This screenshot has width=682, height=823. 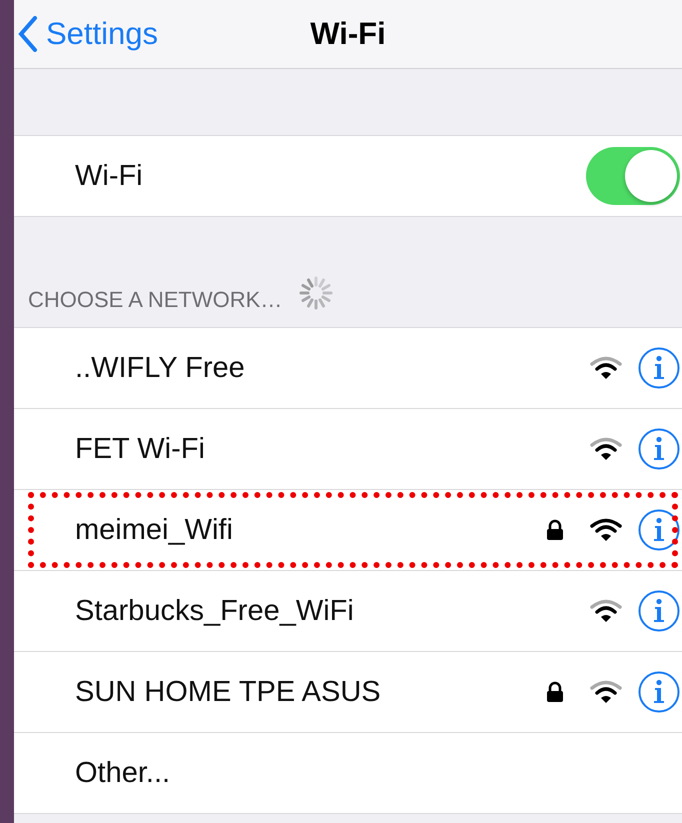 What do you see at coordinates (109, 176) in the screenshot?
I see `wifi-label: Wi-Fi` at bounding box center [109, 176].